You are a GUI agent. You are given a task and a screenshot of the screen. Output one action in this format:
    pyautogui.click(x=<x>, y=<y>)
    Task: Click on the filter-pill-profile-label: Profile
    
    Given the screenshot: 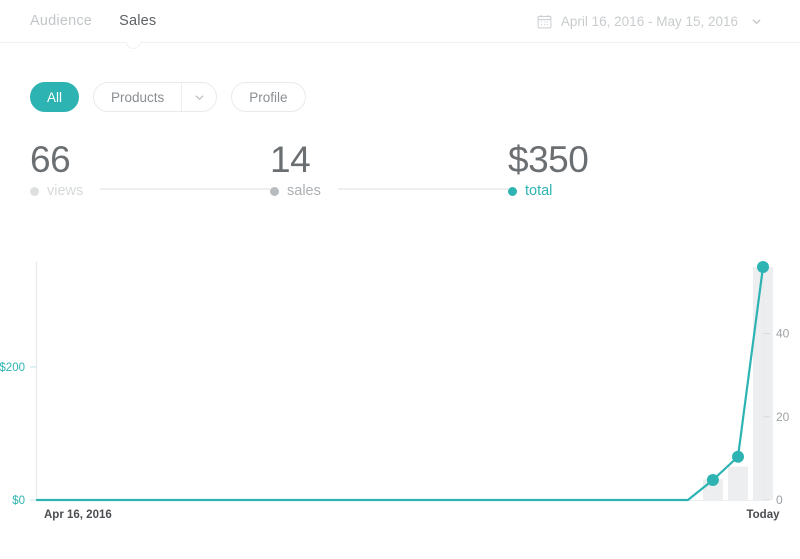 What is the action you would take?
    pyautogui.click(x=268, y=97)
    